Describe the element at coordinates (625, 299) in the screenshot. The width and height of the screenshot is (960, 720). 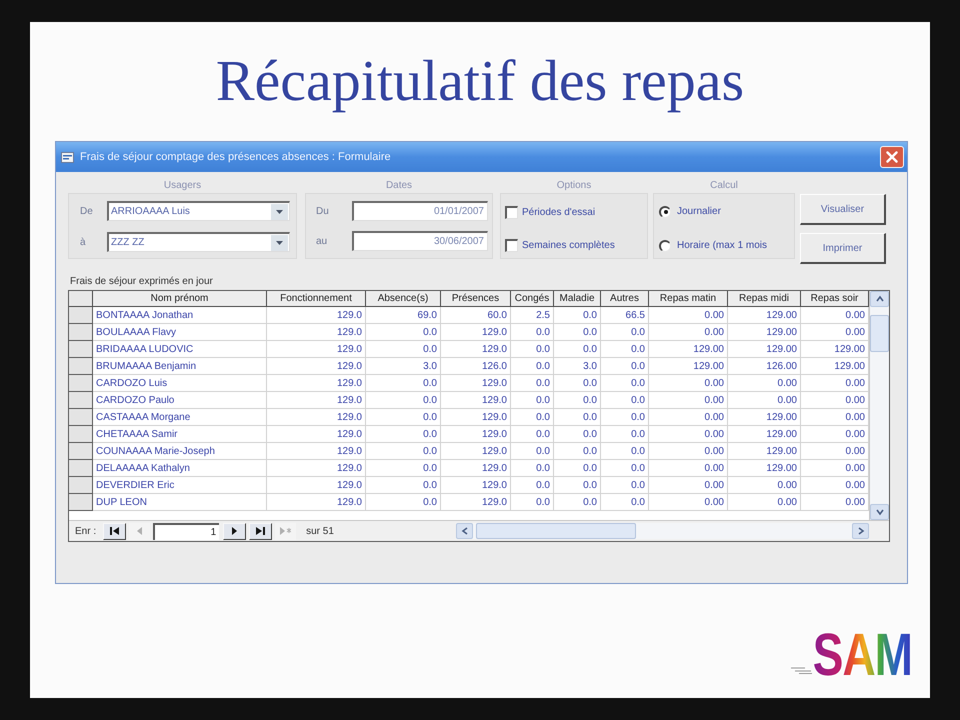
I see `column-header: Autres` at that location.